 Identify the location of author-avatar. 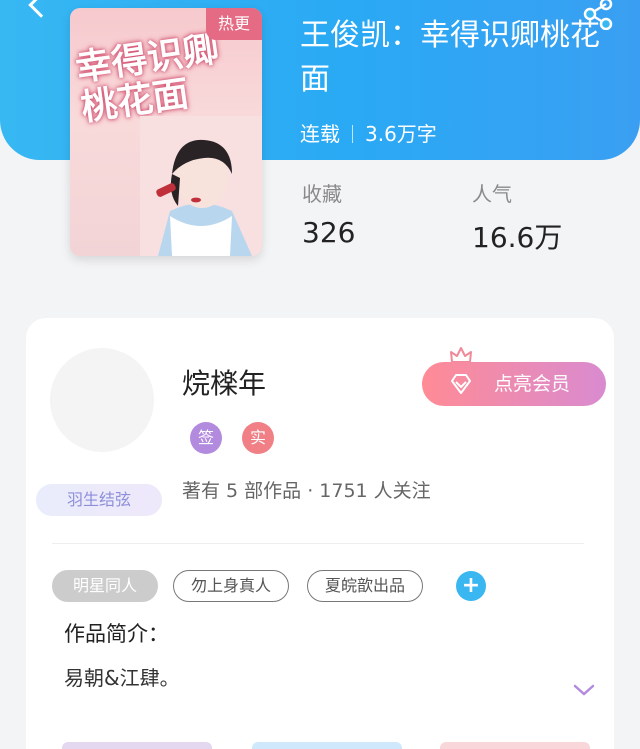
(102, 400).